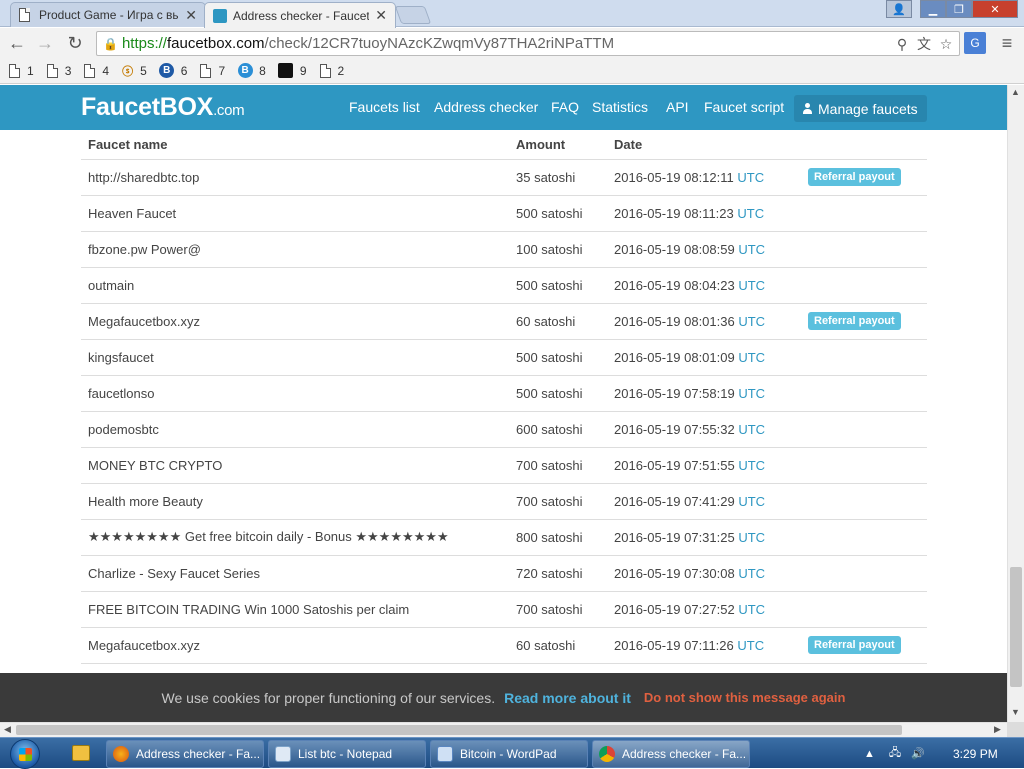 The width and height of the screenshot is (1024, 769). I want to click on firefox-icon, so click(121, 754).